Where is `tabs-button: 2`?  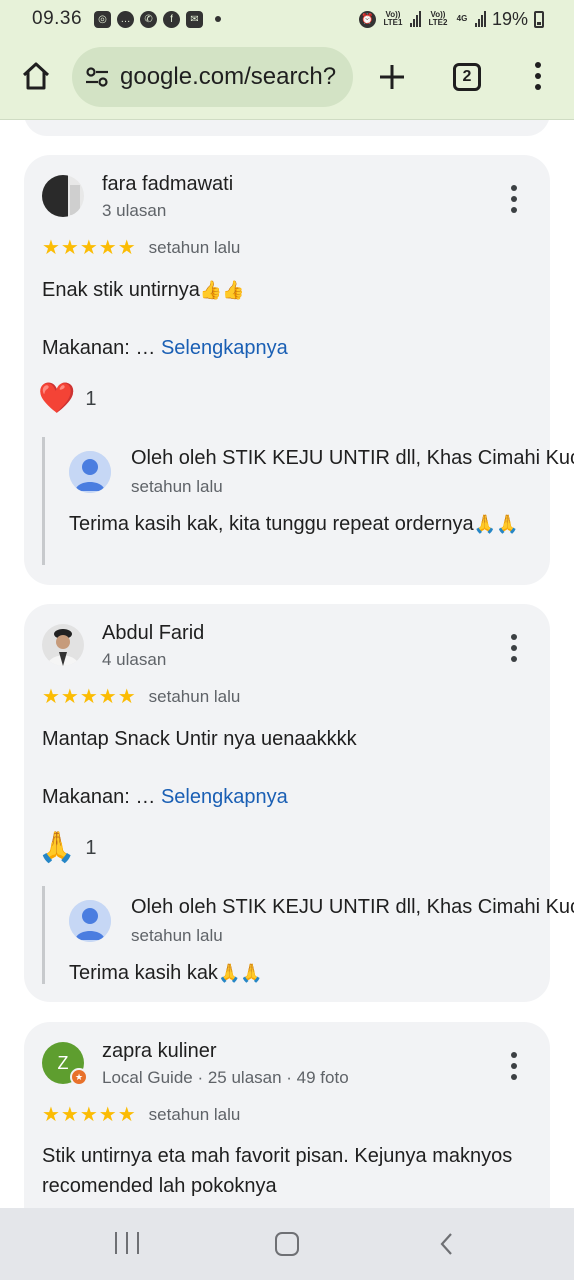
tabs-button: 2 is located at coordinates (467, 77).